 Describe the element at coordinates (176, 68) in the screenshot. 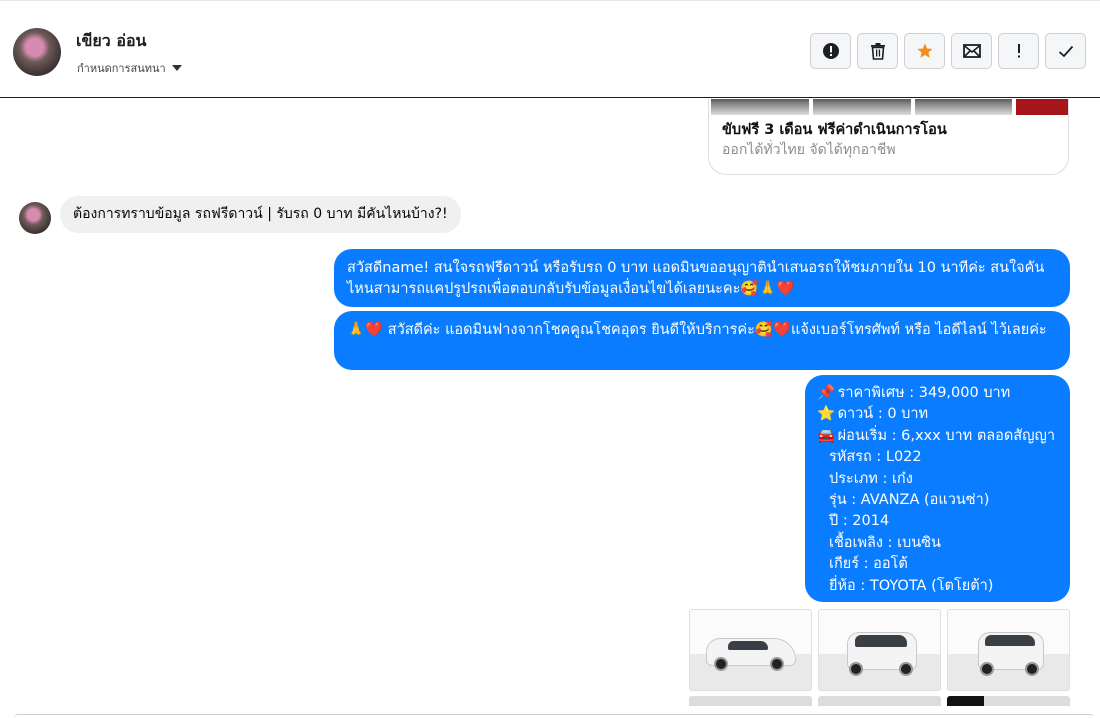

I see `caret-down-icon` at that location.